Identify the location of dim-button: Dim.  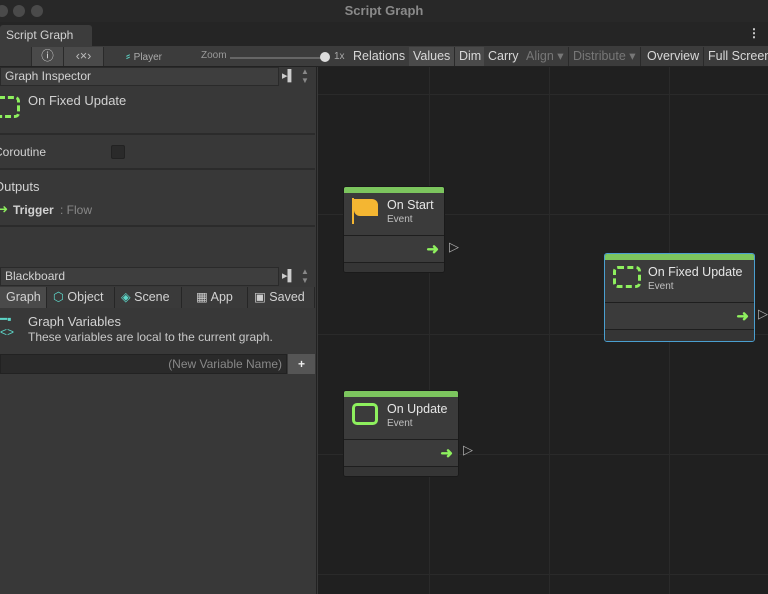
(471, 56).